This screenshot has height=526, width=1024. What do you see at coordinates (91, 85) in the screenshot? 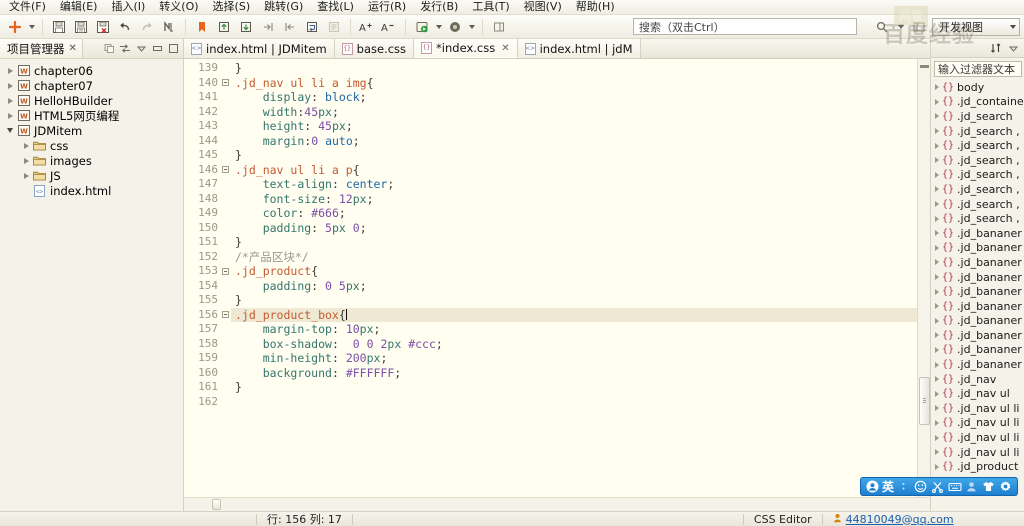
I see `tree-item-chapter07: Wchapter07` at bounding box center [91, 85].